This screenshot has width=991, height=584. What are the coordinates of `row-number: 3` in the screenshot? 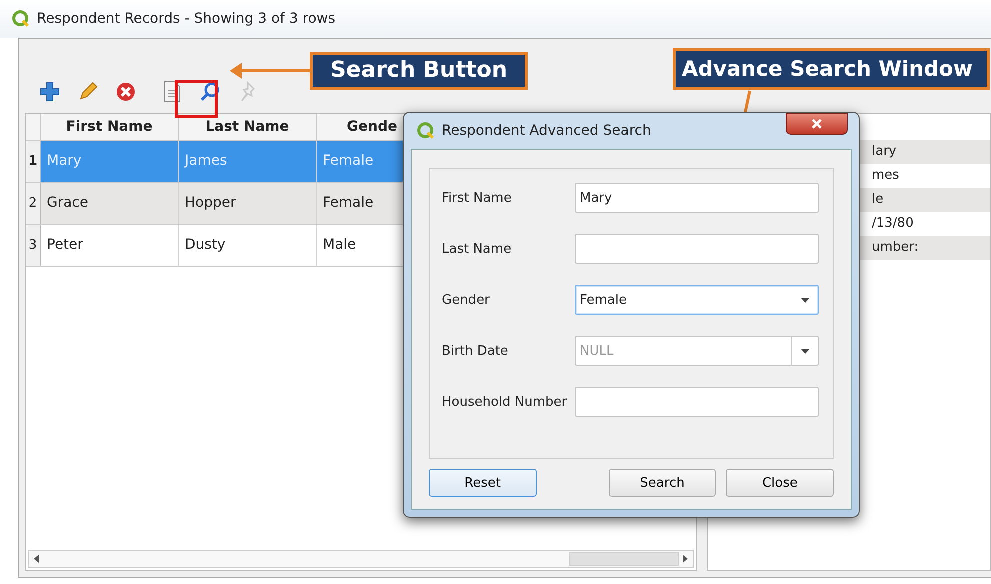 It's located at (33, 245).